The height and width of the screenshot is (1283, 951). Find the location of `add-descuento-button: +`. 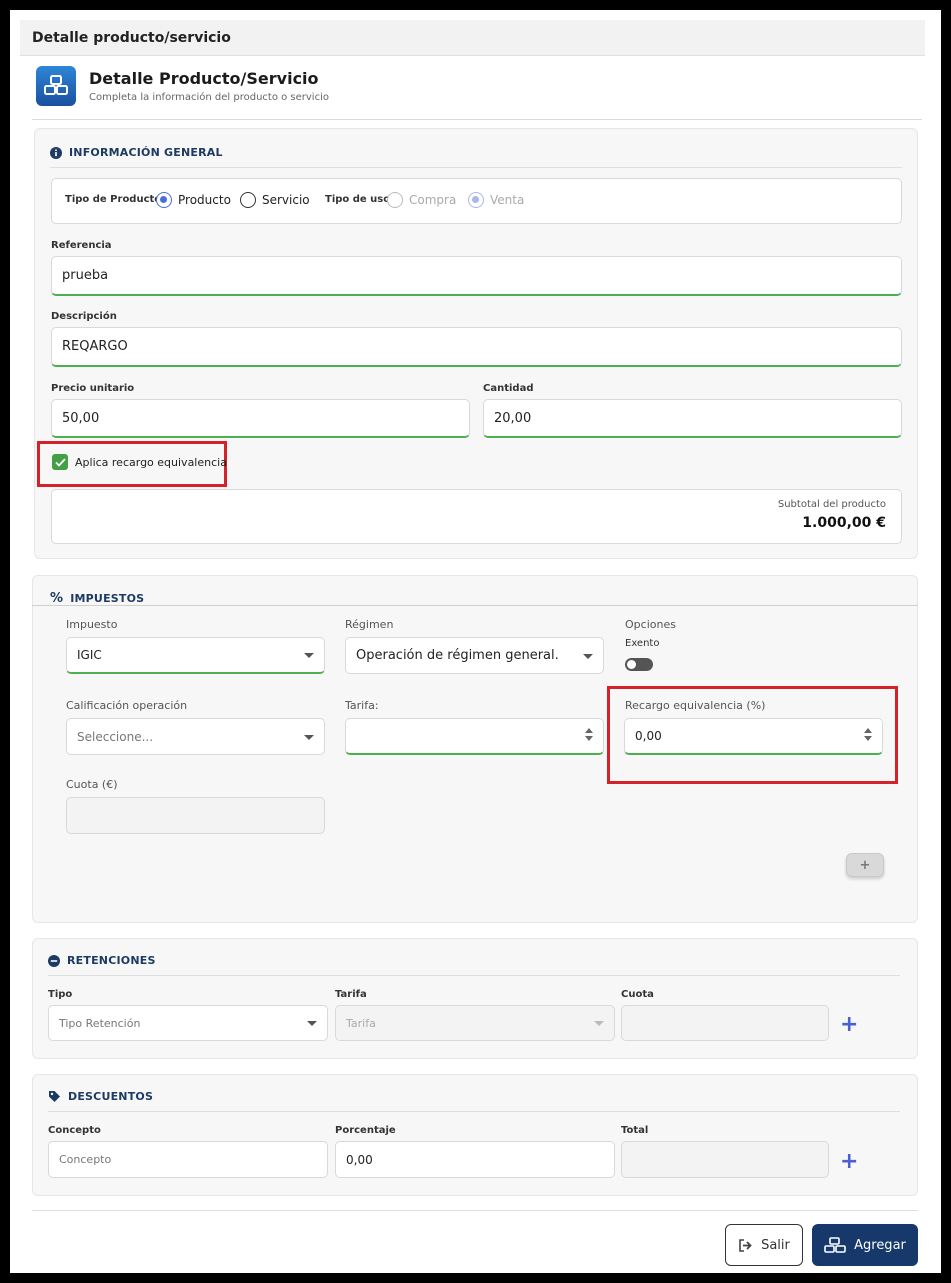

add-descuento-button: + is located at coordinates (849, 1162).